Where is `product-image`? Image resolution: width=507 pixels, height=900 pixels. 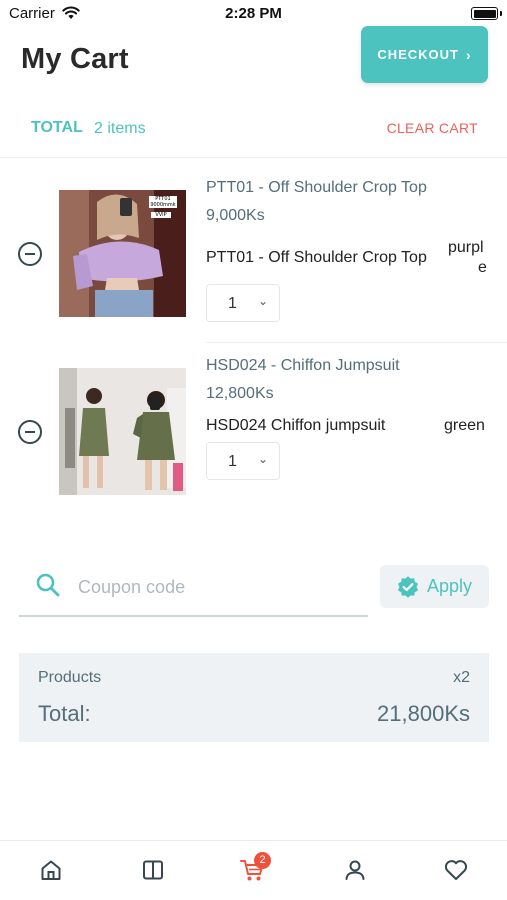
product-image is located at coordinates (122, 431).